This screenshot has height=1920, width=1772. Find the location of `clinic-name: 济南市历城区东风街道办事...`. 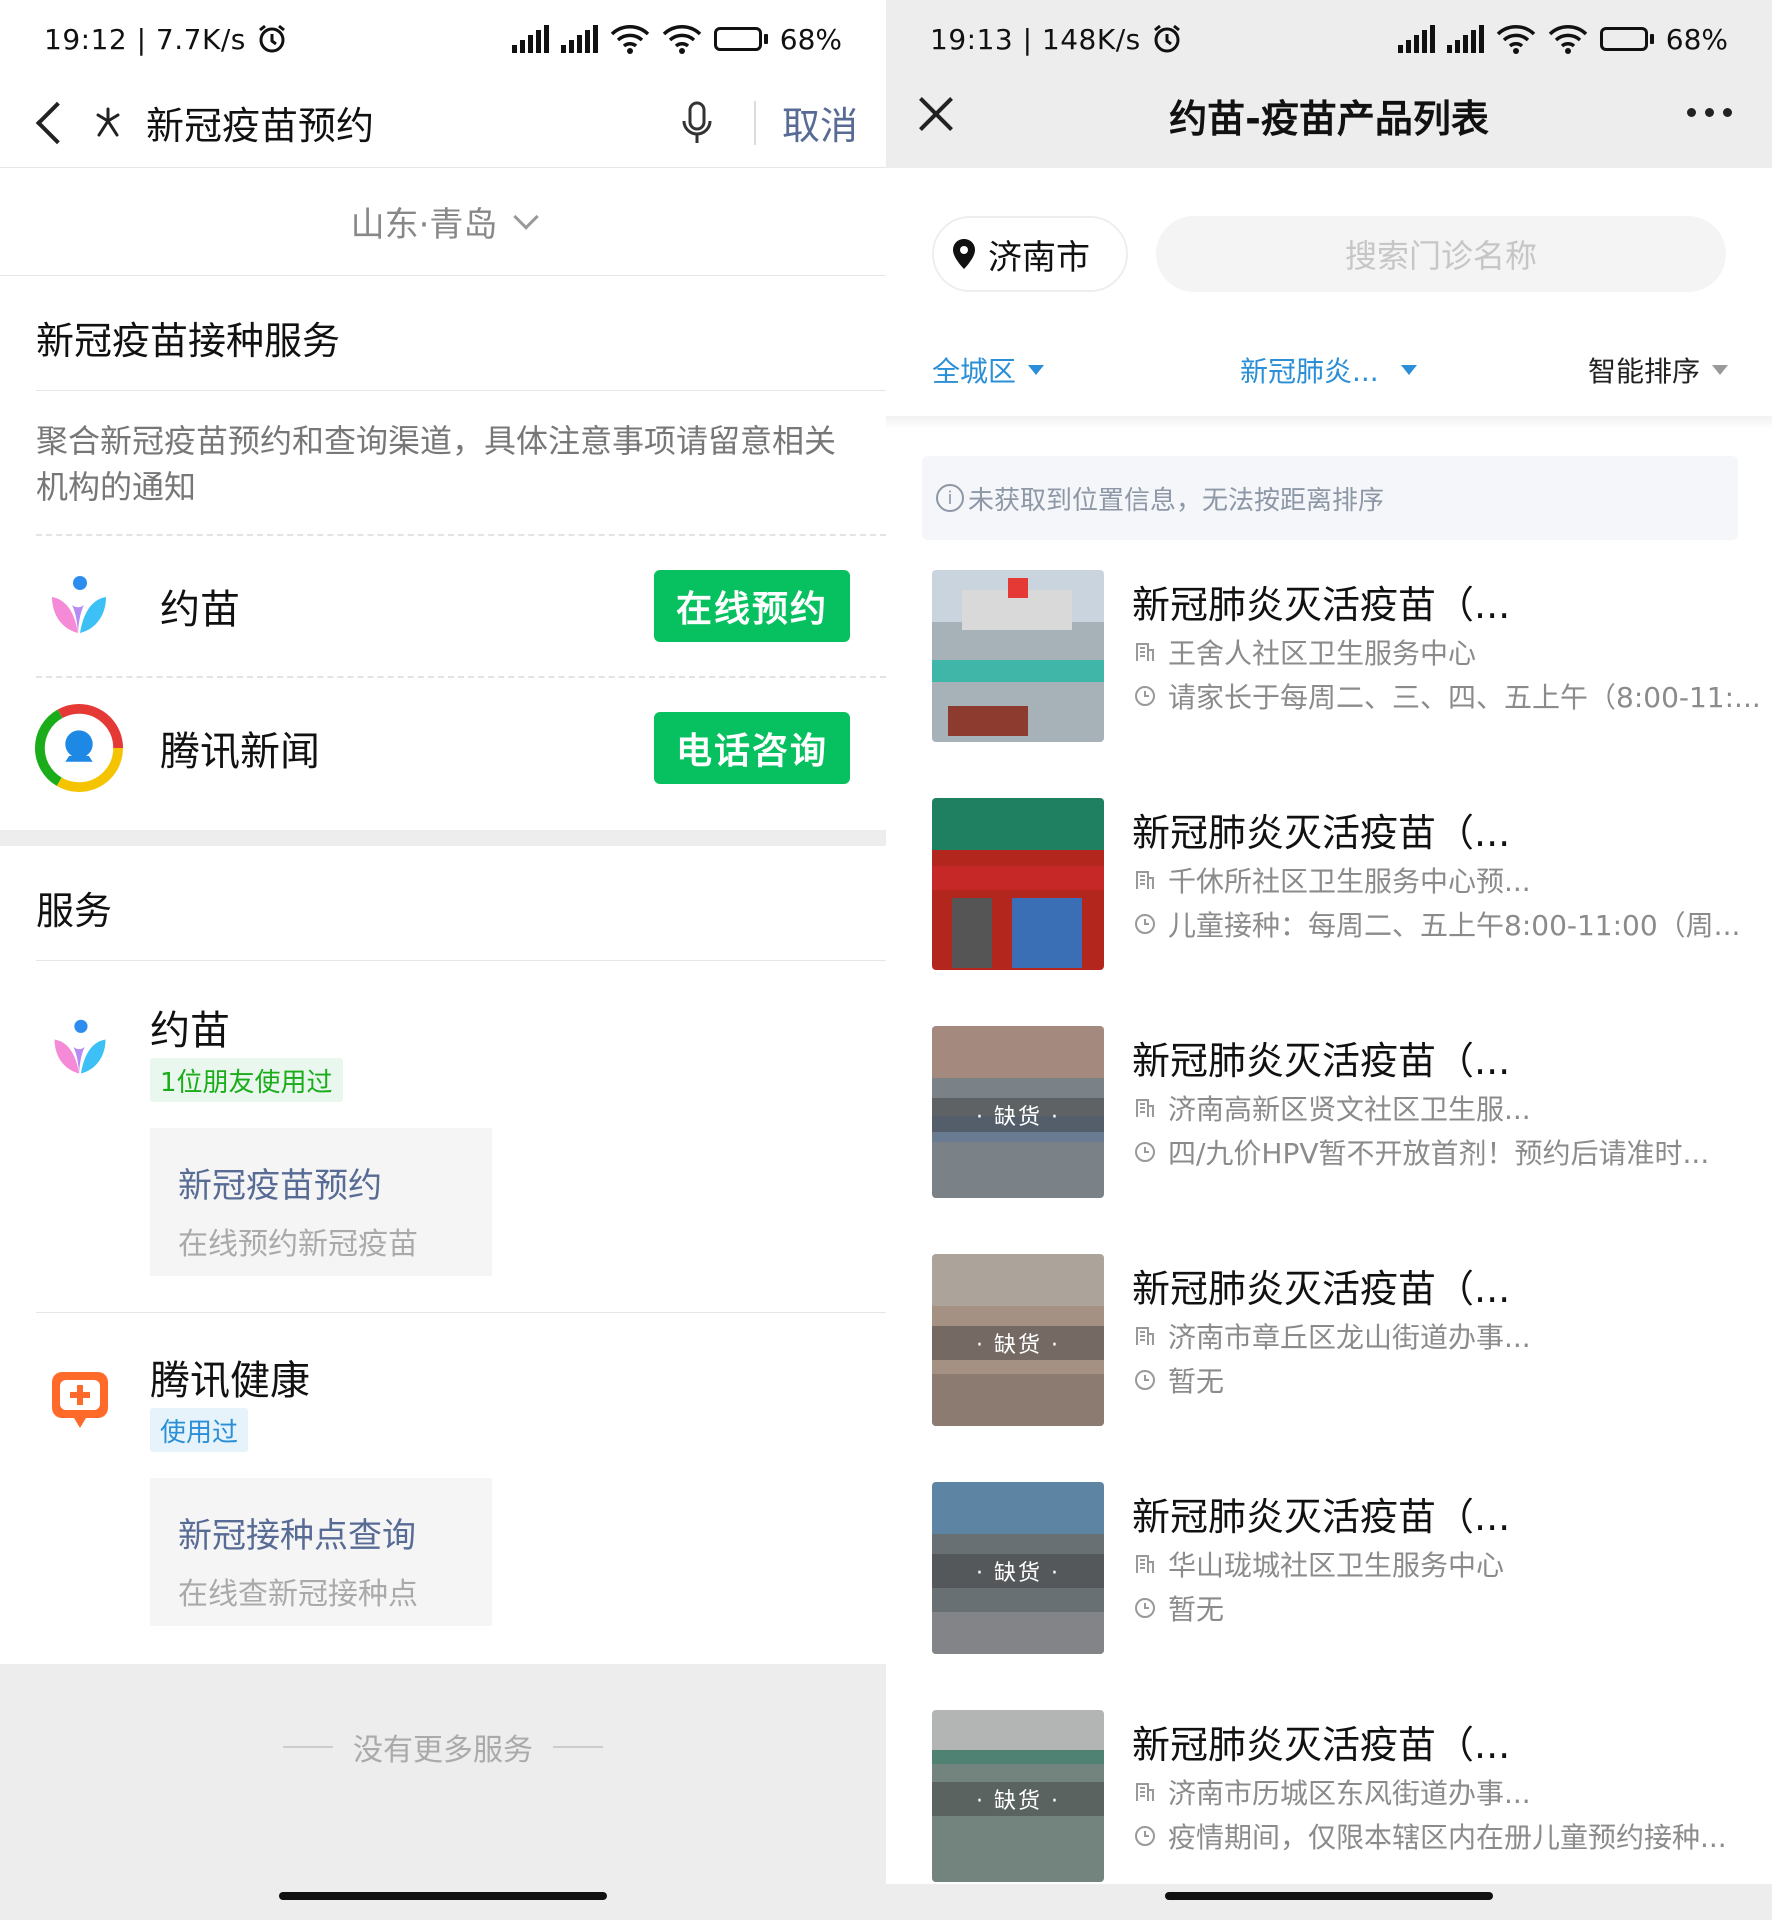

clinic-name: 济南市历城区东风街道办事... is located at coordinates (1332, 1792).